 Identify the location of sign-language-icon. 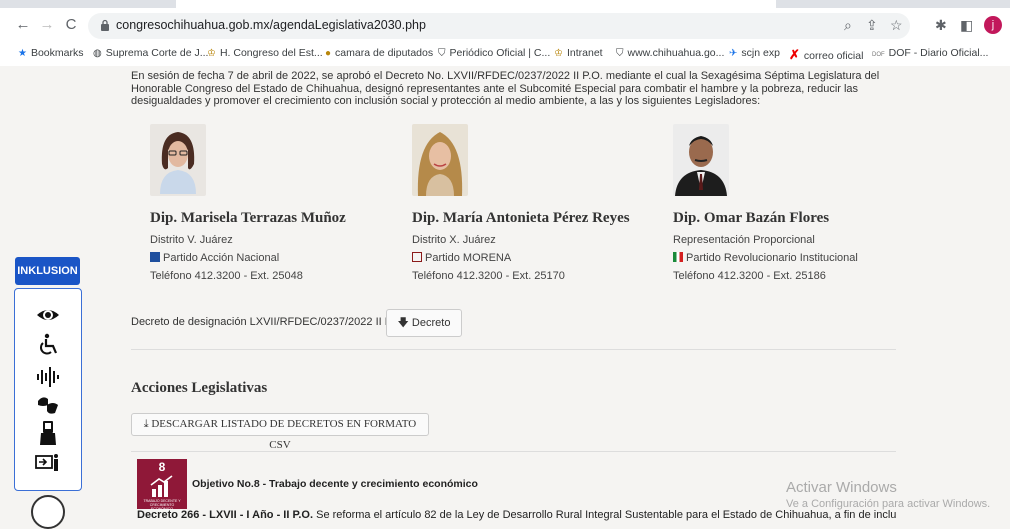
(48, 405).